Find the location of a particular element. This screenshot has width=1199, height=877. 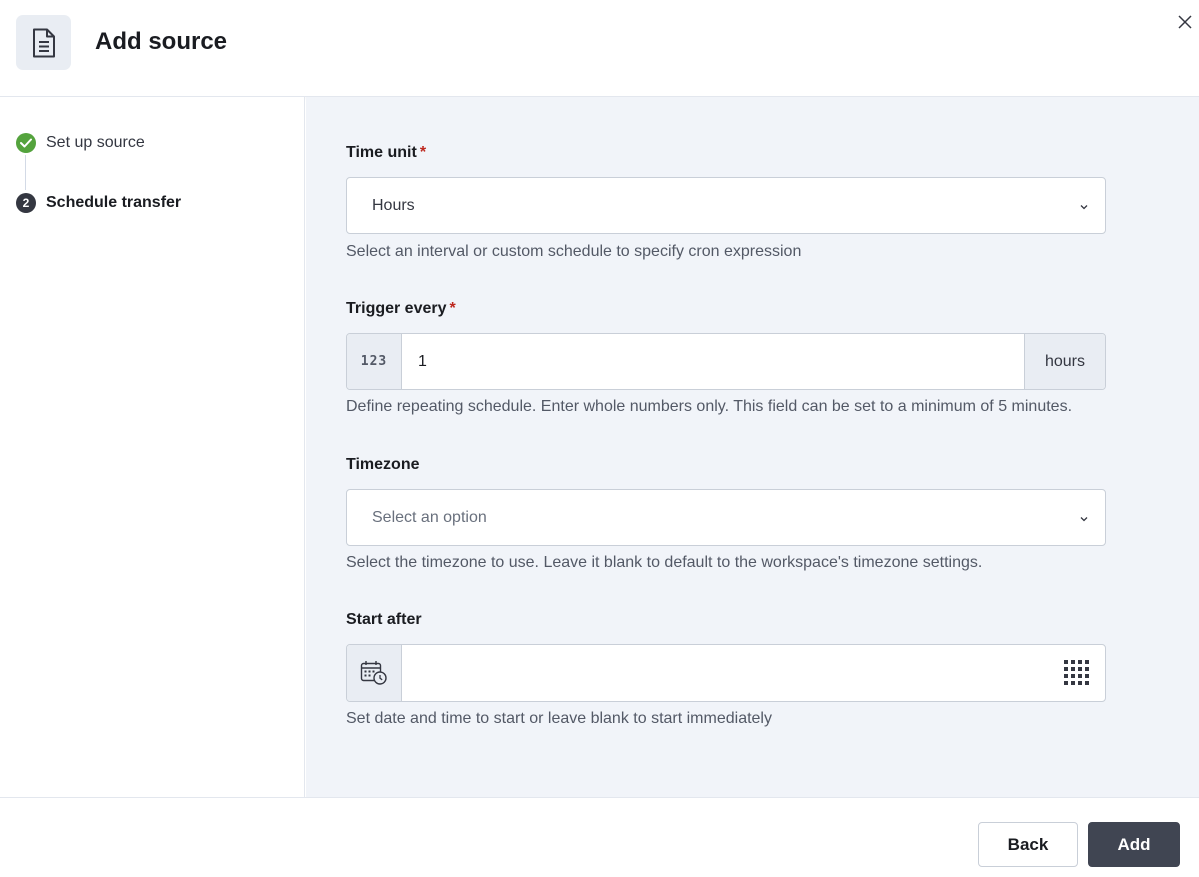

step-number: 2 is located at coordinates (26, 203).